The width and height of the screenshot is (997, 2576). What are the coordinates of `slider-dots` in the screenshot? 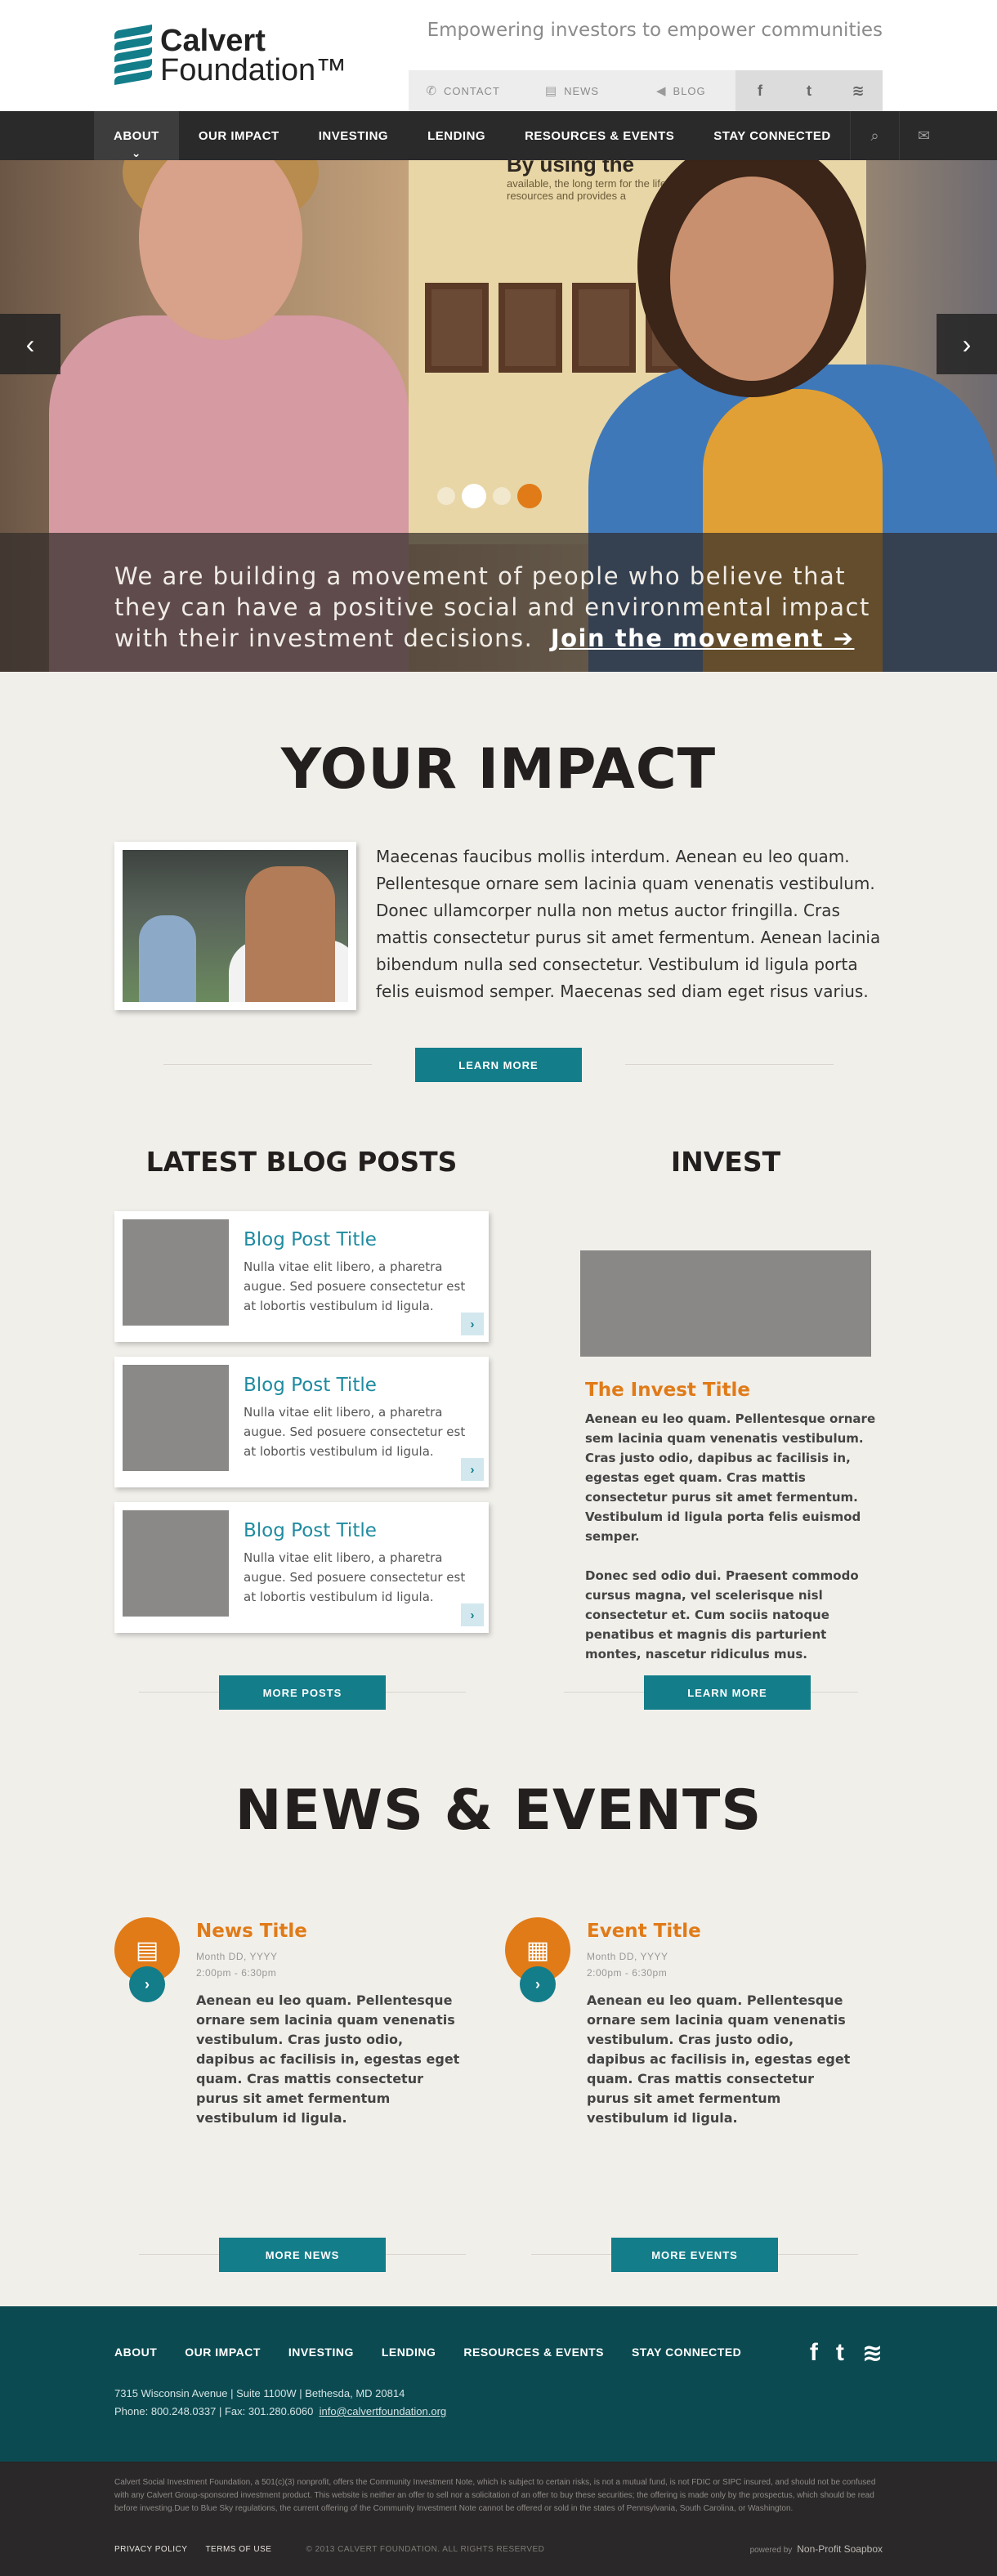 It's located at (490, 496).